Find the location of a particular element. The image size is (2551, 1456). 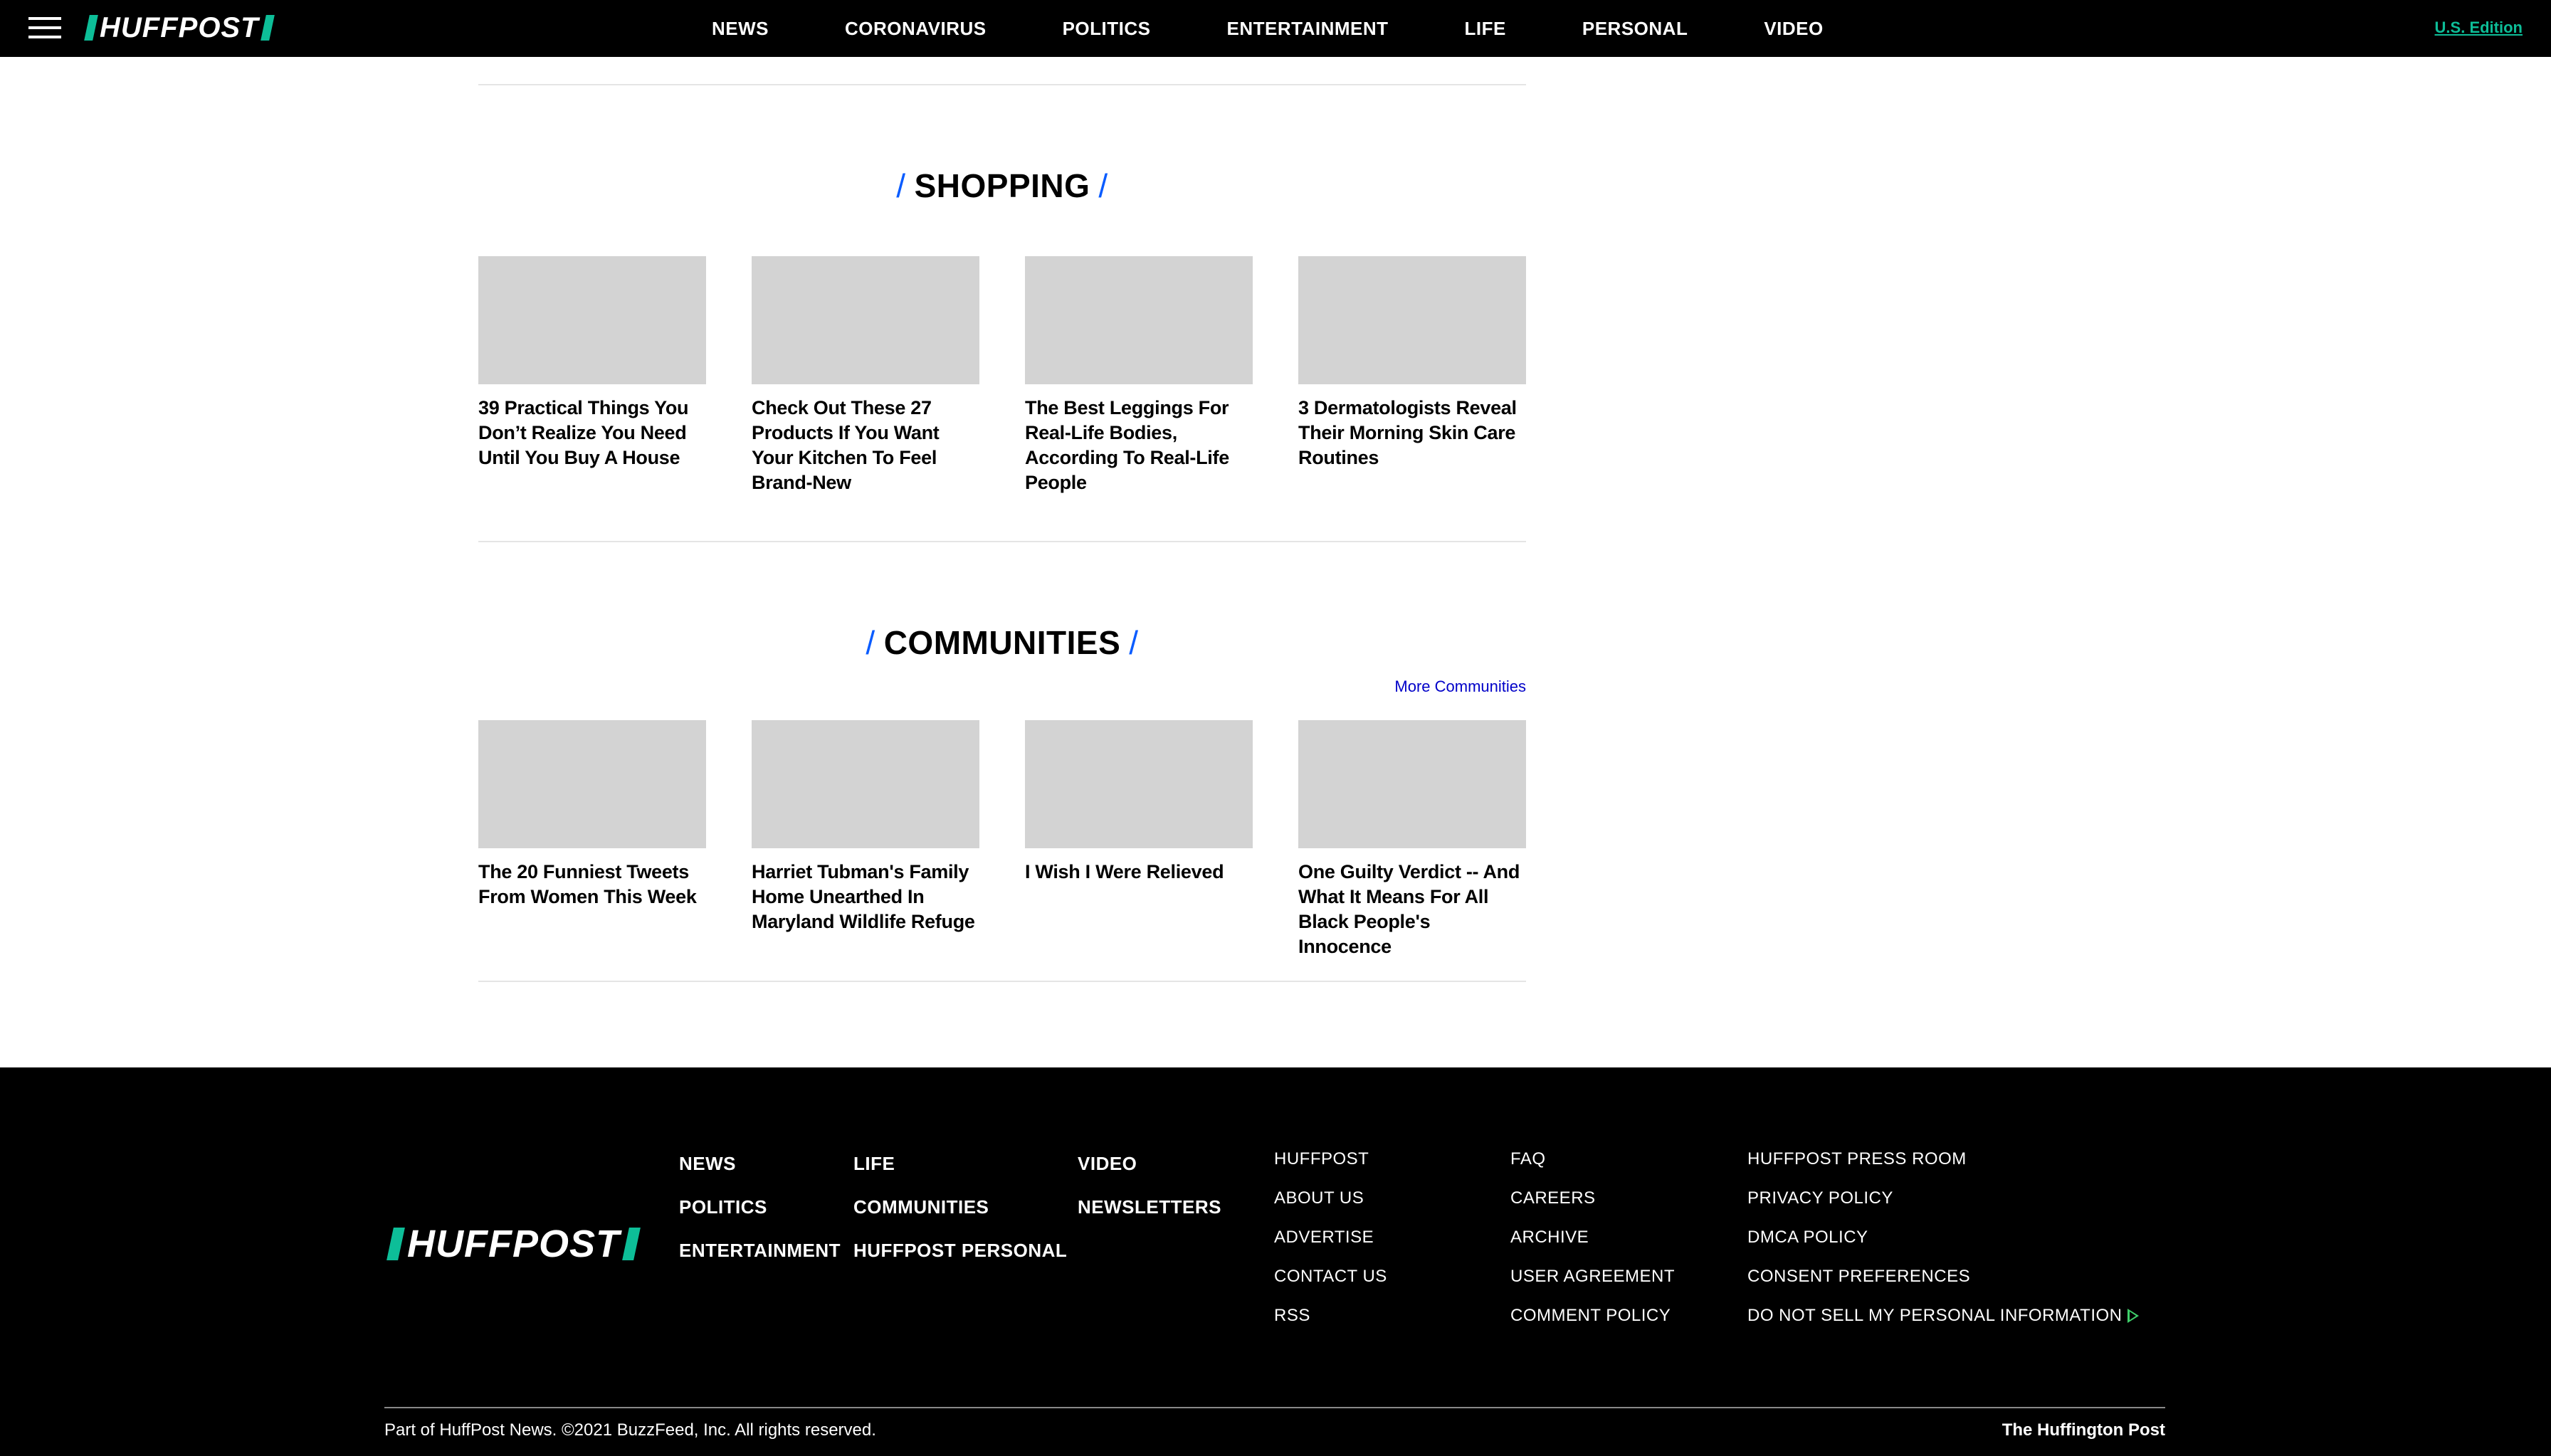

footer-huffpost-logo: HUFFPOST is located at coordinates (514, 1244).